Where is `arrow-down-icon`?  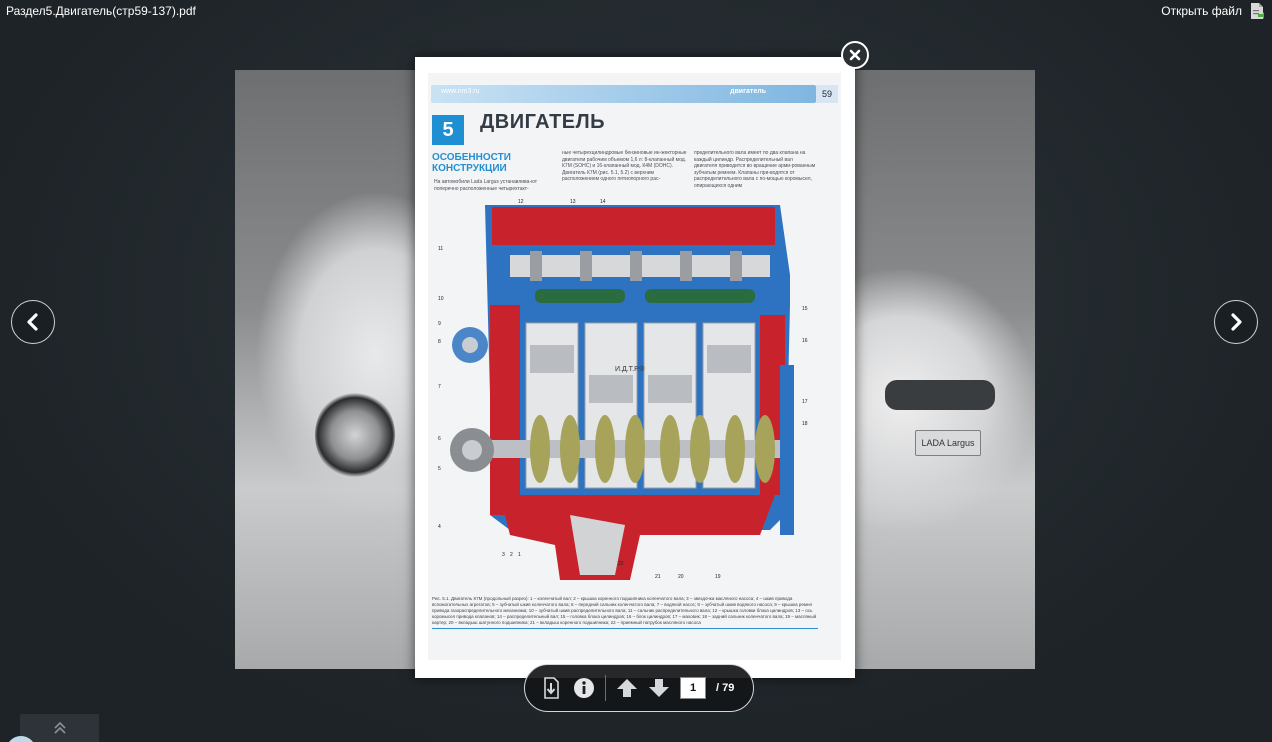
arrow-down-icon is located at coordinates (659, 688).